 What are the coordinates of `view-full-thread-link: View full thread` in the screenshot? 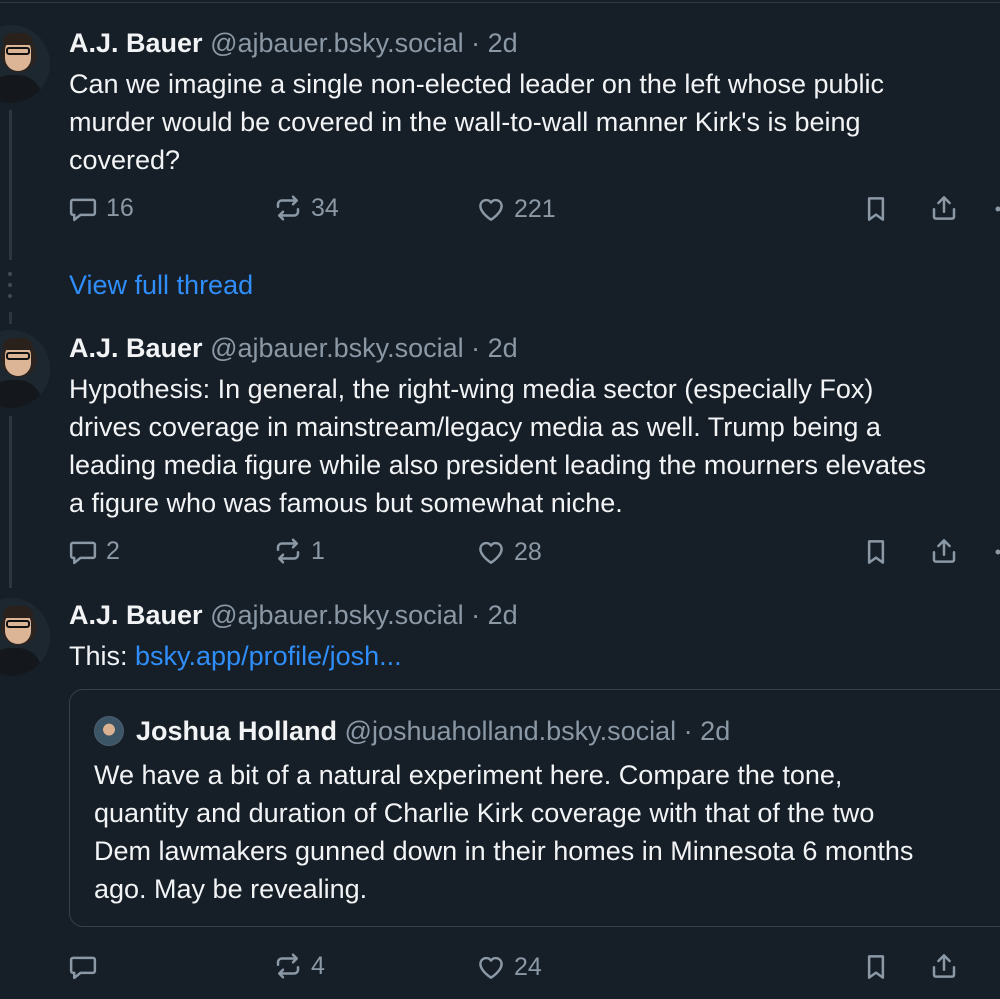 It's located at (161, 285).